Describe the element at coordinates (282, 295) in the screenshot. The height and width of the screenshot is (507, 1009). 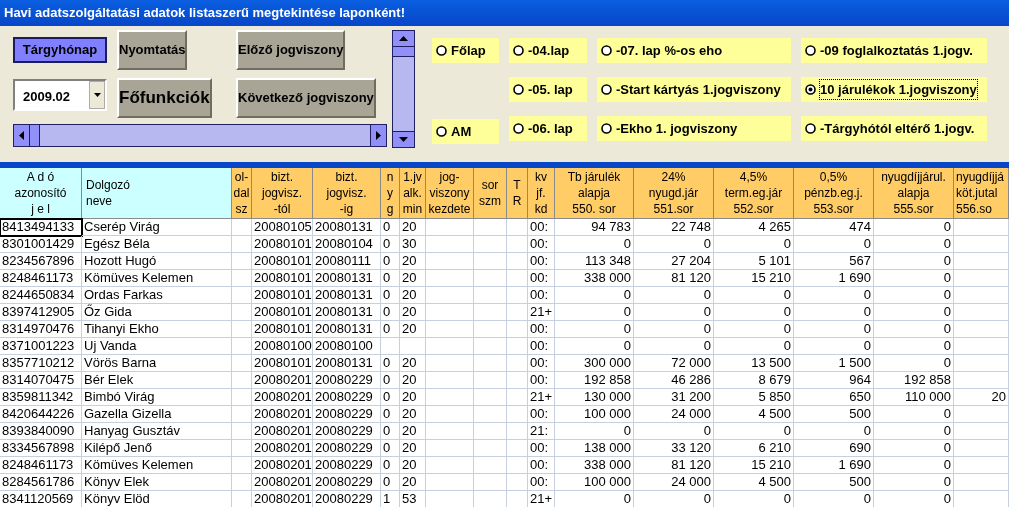
I see `table-cell: 20080101` at that location.